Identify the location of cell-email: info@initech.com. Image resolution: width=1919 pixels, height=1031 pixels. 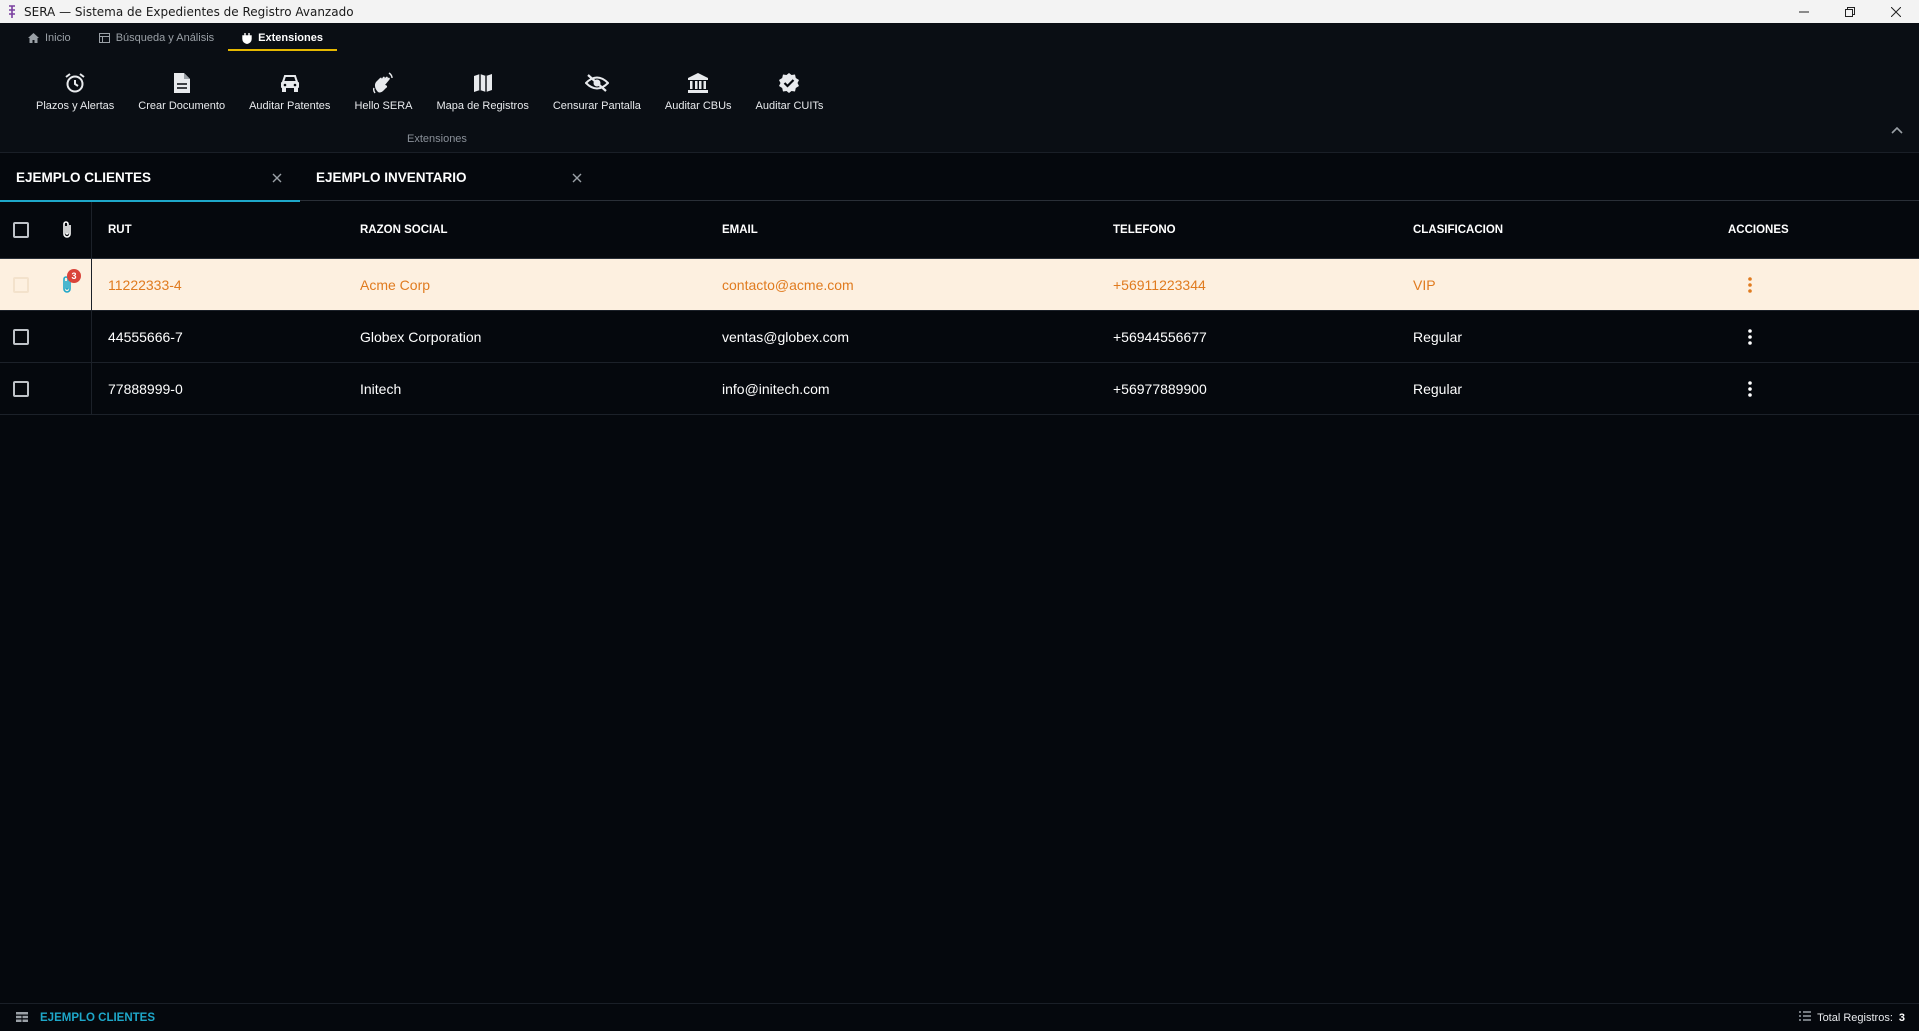
(776, 388).